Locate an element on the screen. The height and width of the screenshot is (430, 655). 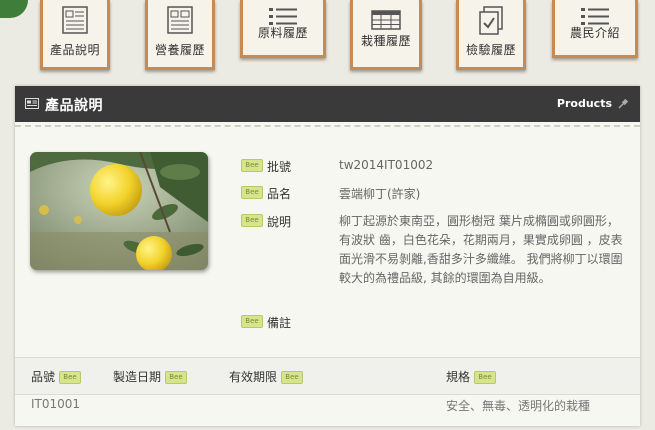
inspection-documents-icon is located at coordinates (491, 20).